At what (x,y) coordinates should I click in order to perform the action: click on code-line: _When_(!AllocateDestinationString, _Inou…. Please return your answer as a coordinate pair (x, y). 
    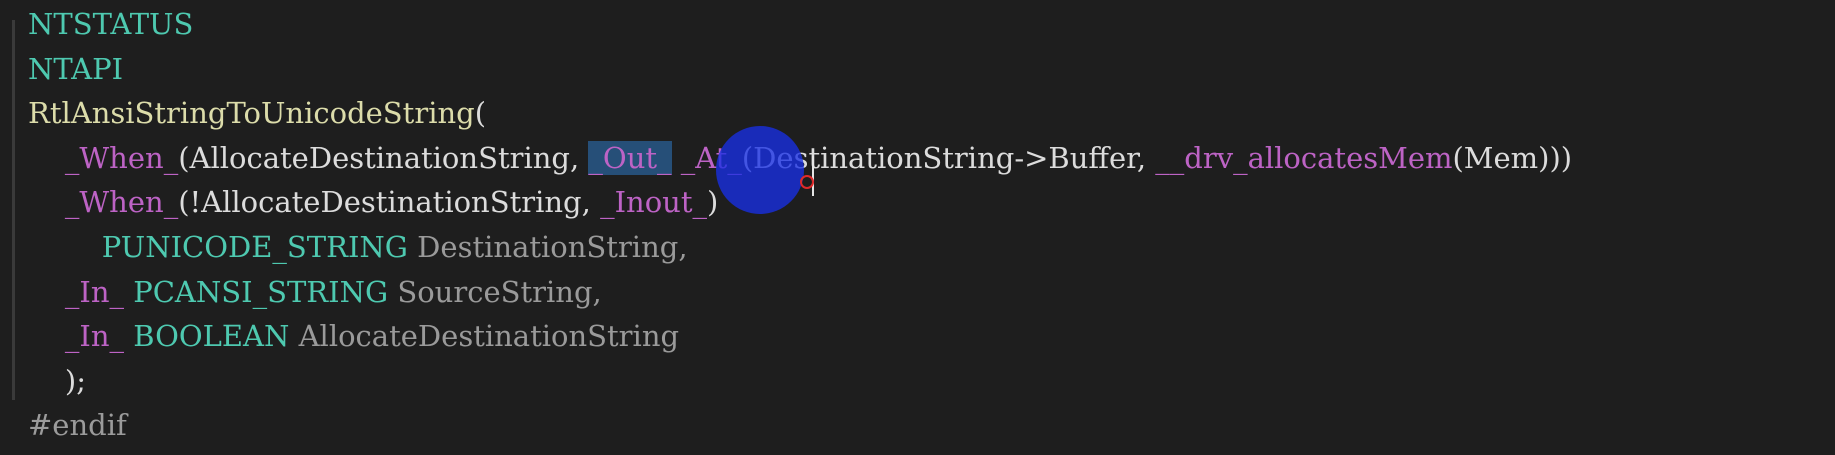
    Looking at the image, I should click on (917, 202).